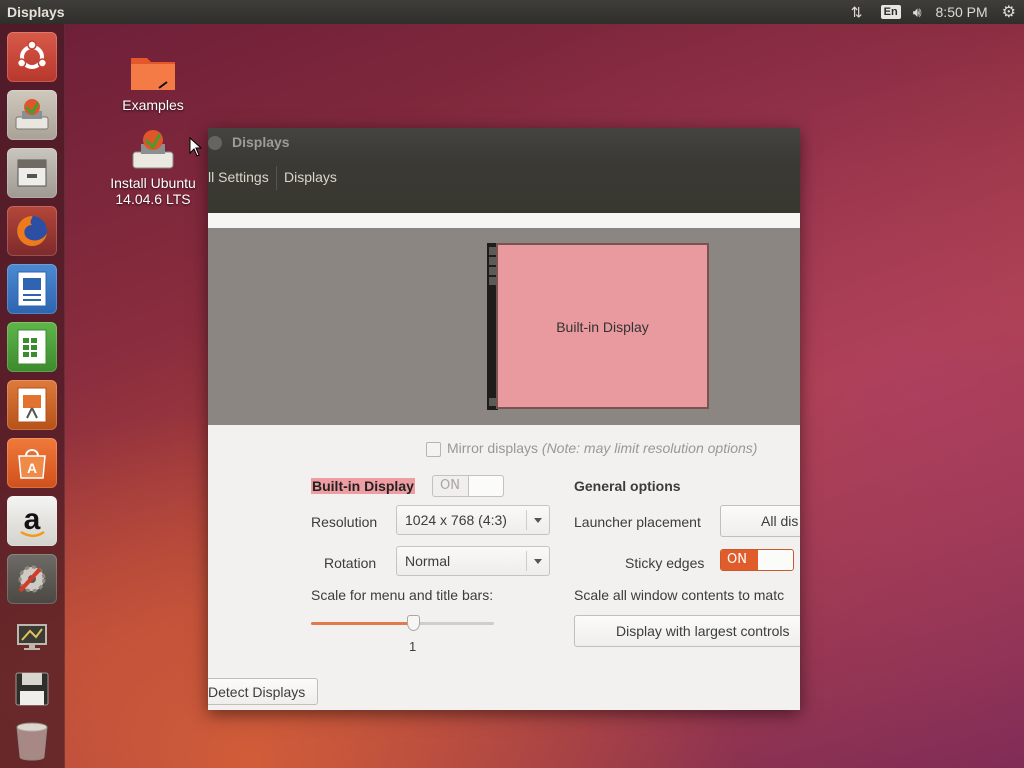 The image size is (1024, 768). I want to click on display-name-label: Built-in Display, so click(363, 486).